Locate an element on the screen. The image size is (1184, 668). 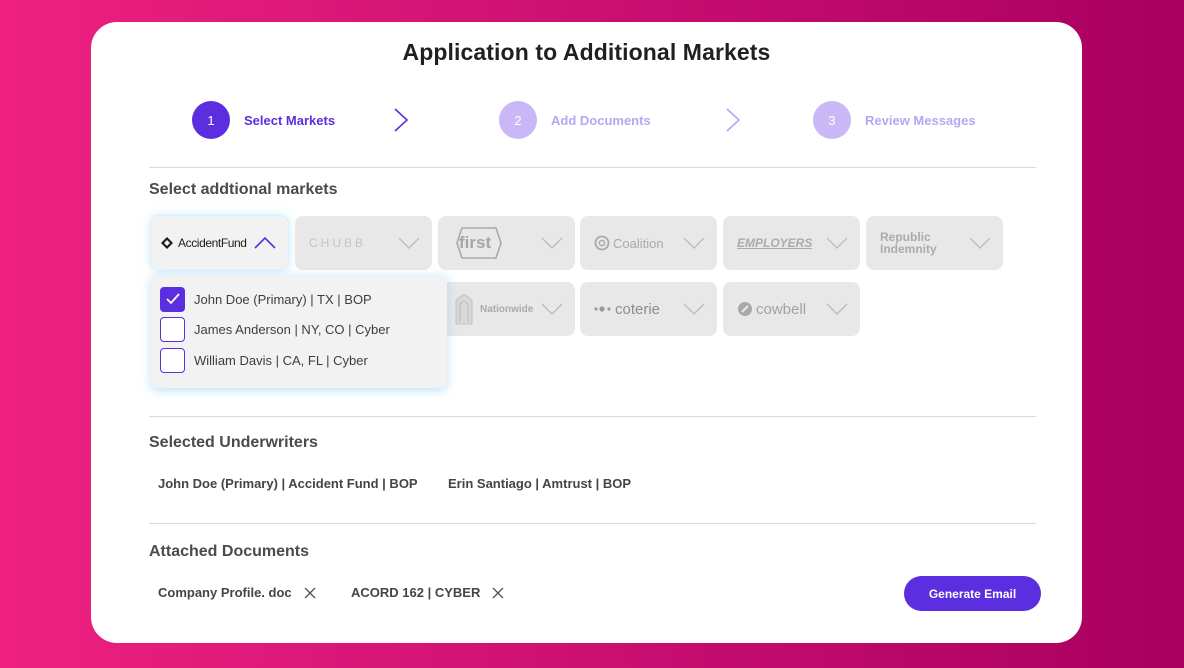
dropdown-option-label: William Davis | CA, FL | Cyber is located at coordinates (281, 360).